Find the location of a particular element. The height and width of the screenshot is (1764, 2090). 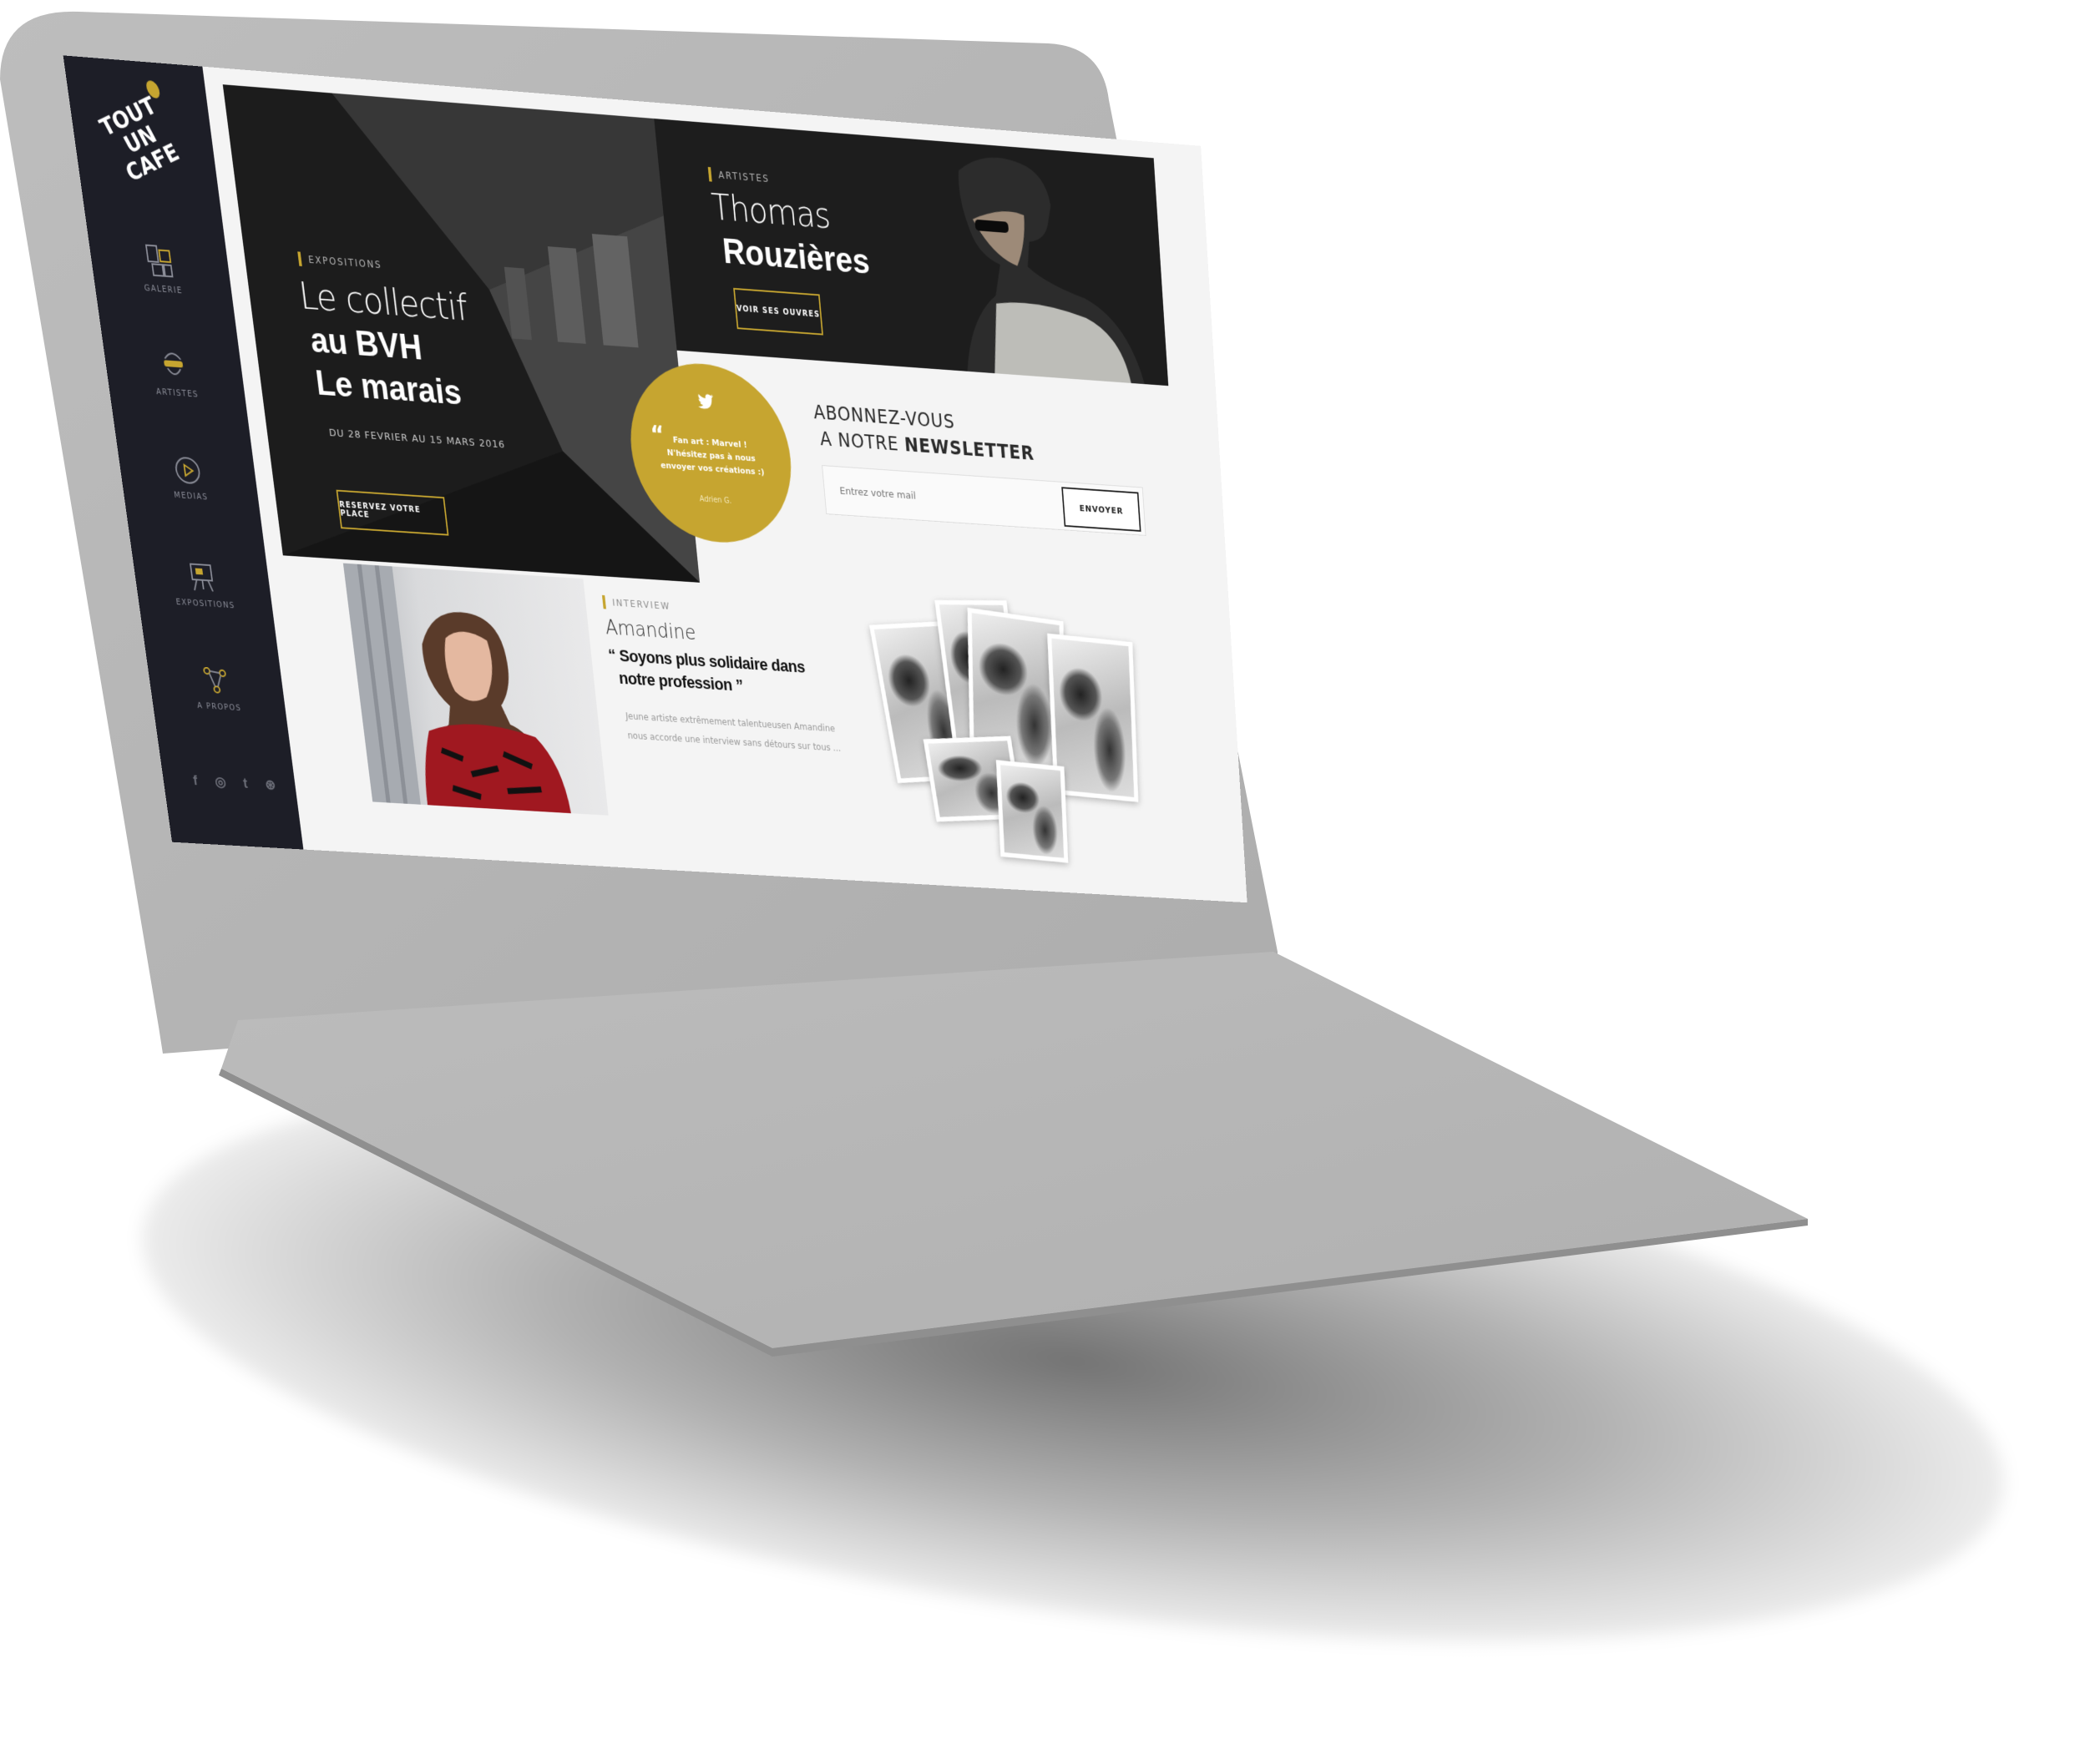

sidebar-item-artistes: ARTISTES is located at coordinates (175, 373).